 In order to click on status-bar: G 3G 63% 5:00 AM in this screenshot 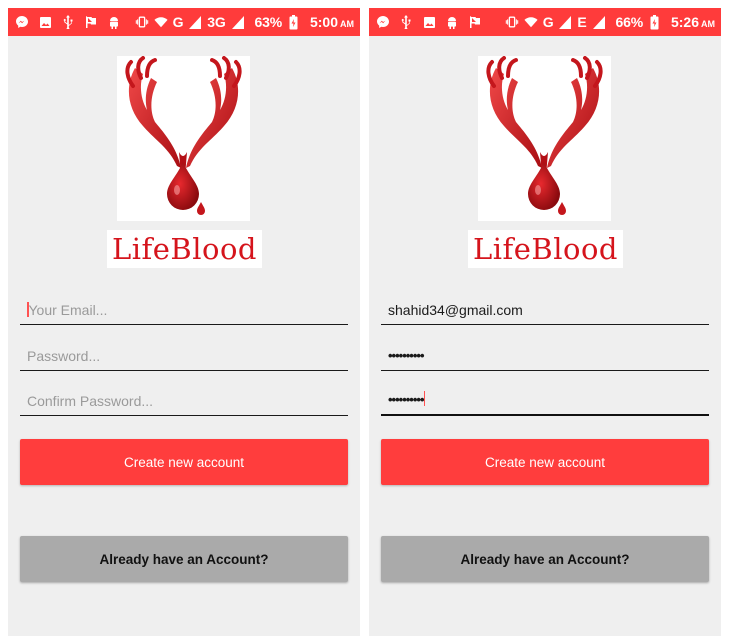, I will do `click(184, 22)`.